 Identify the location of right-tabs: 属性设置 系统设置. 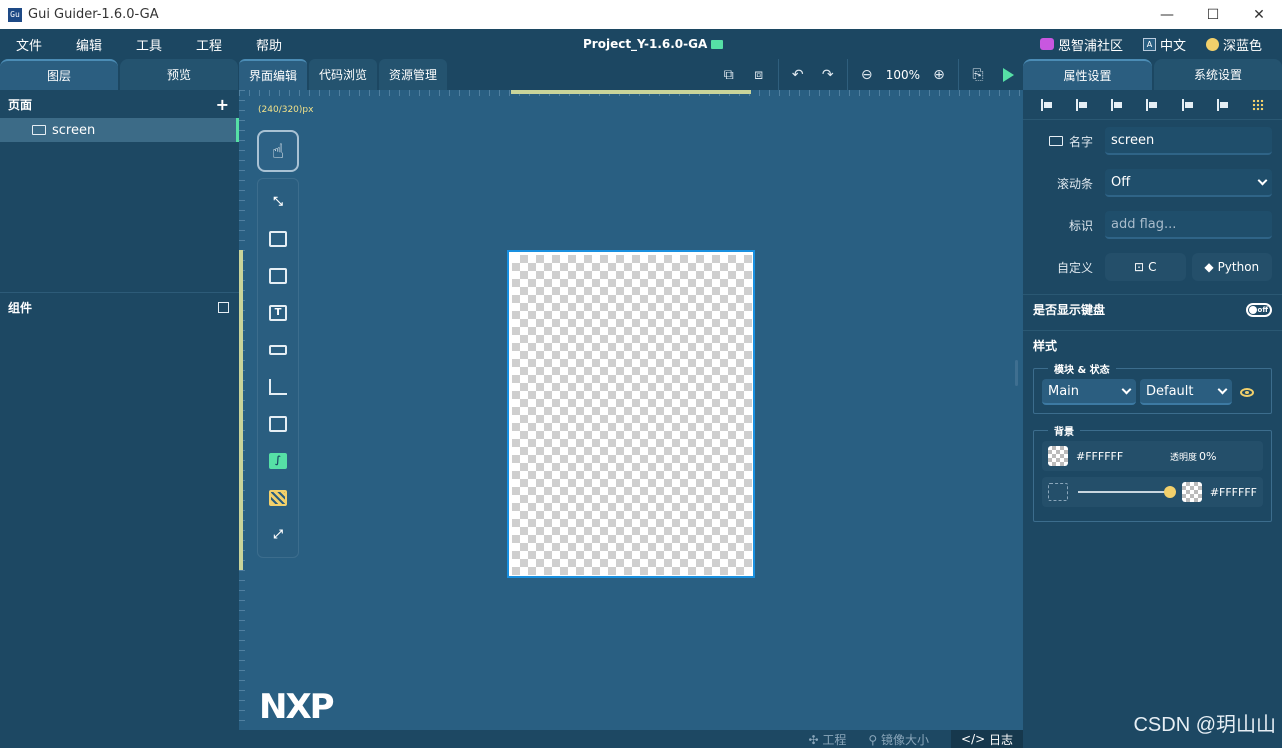
(1152, 74).